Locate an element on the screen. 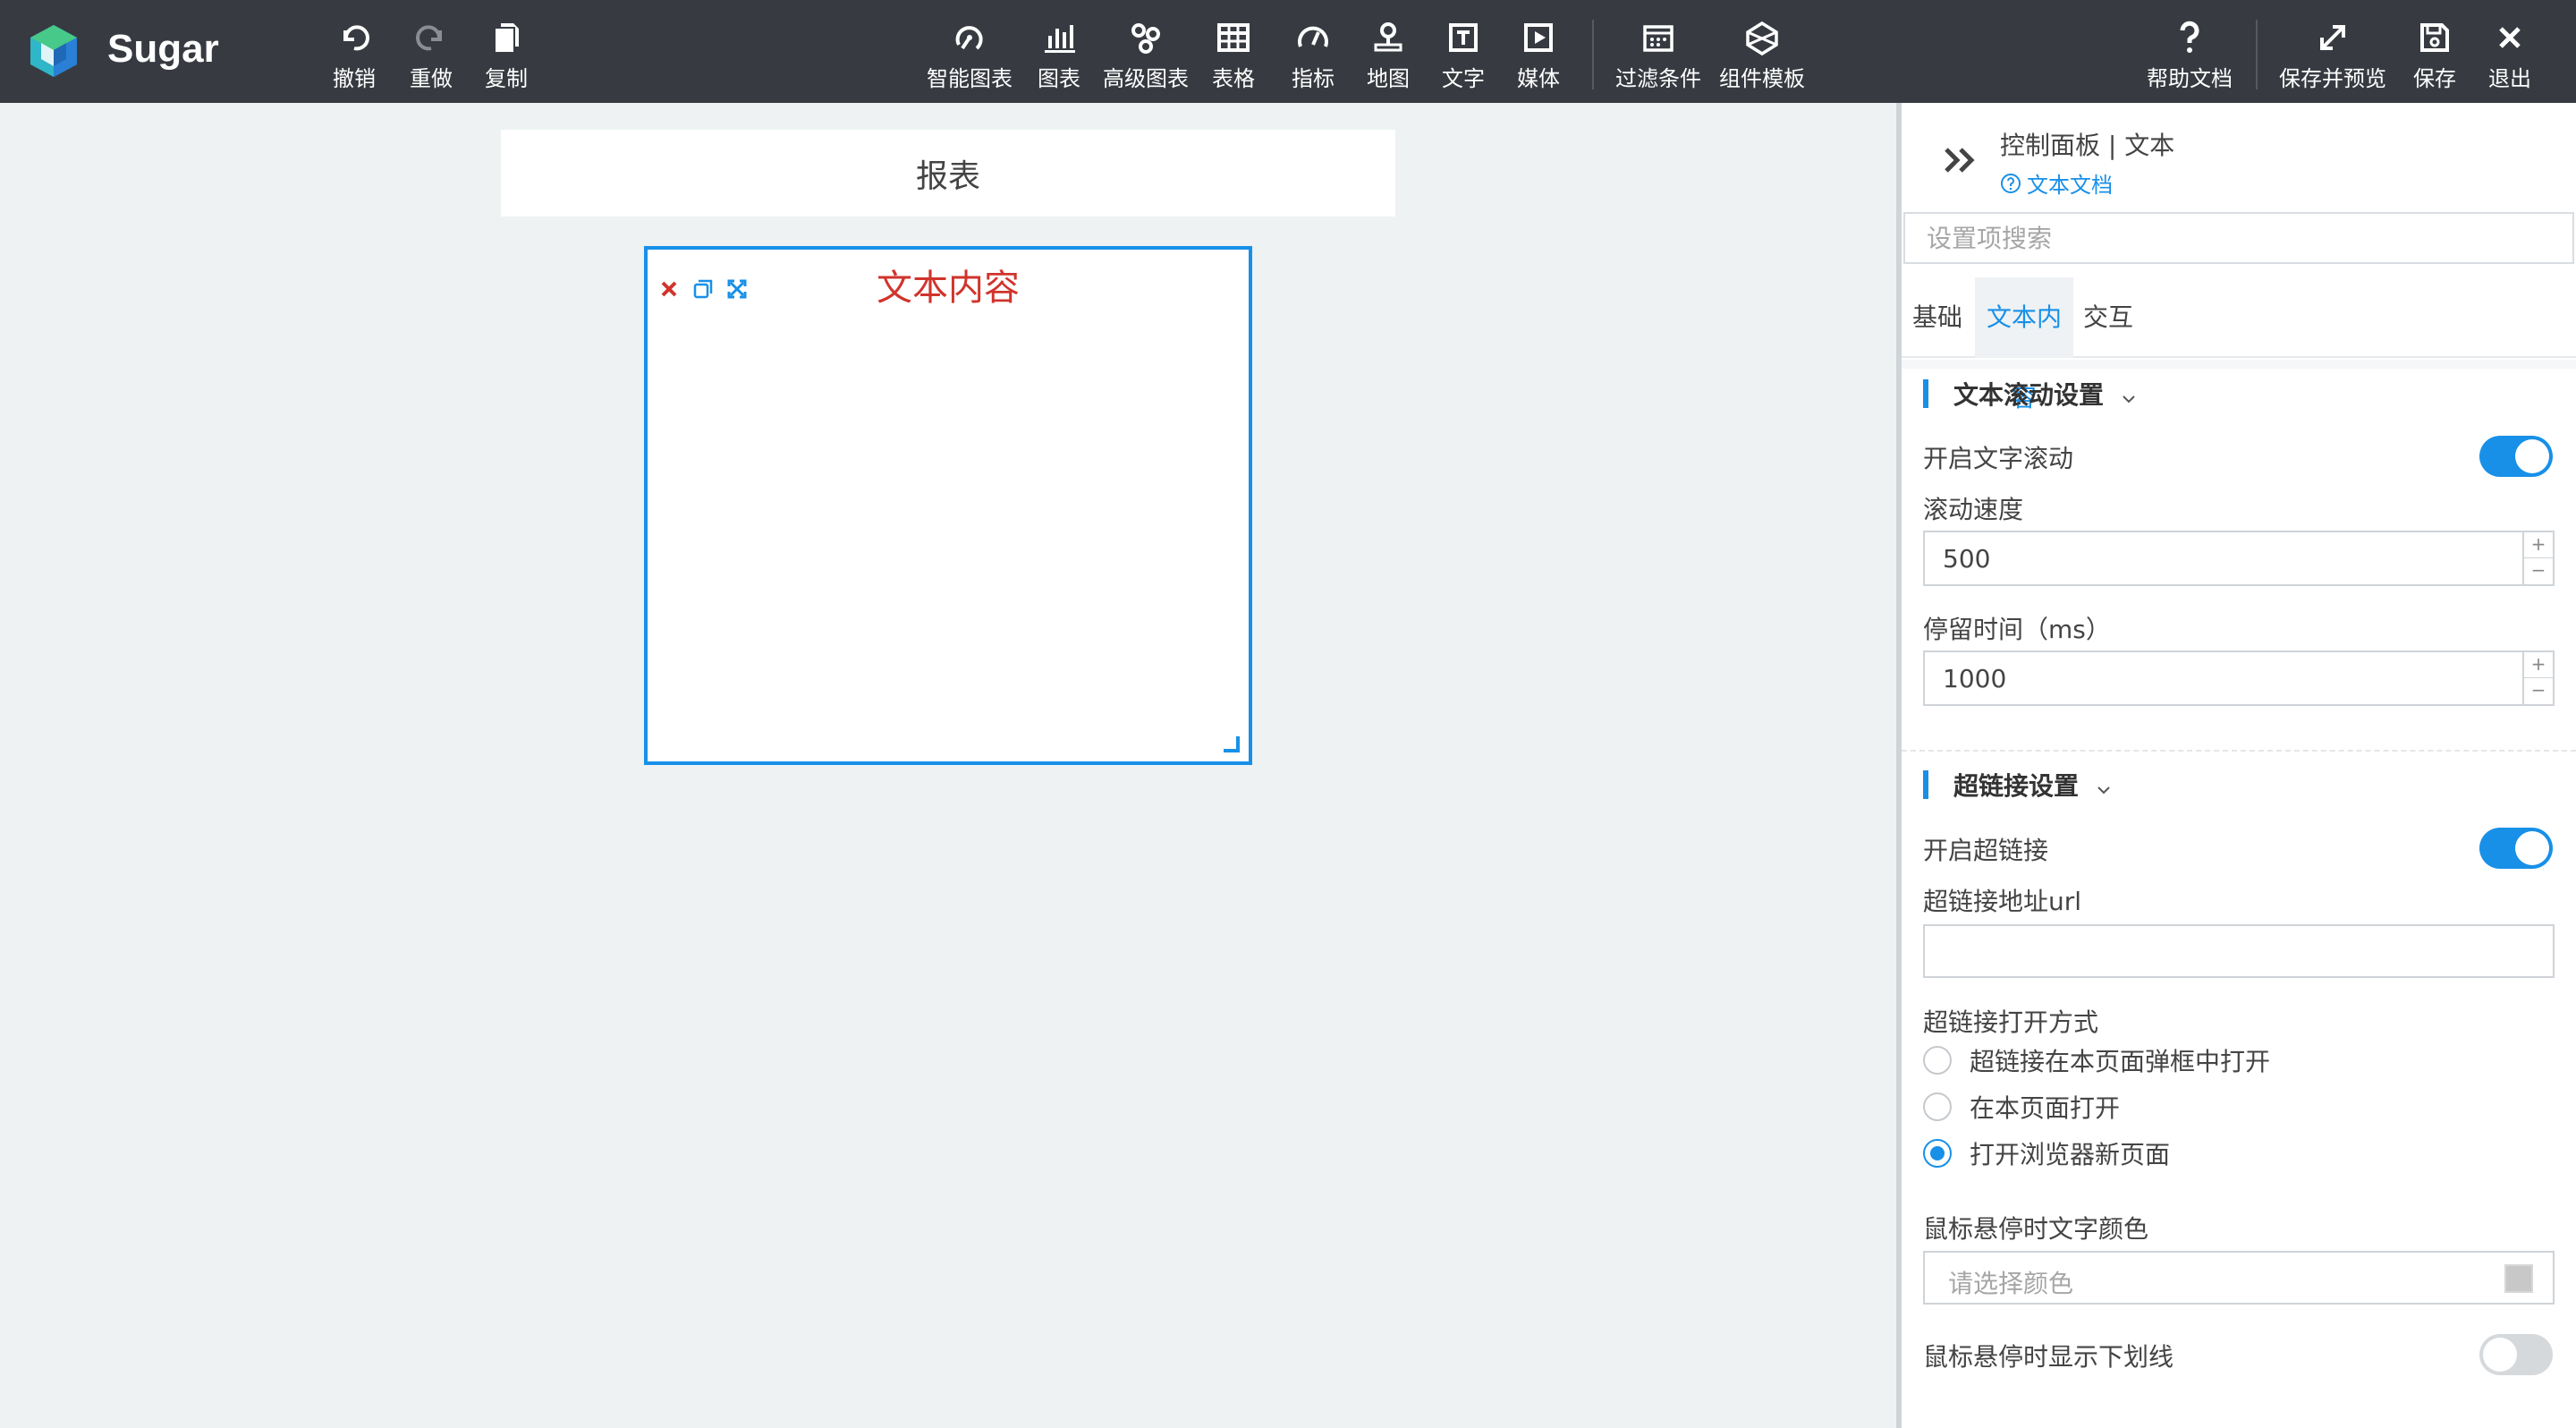  undo-icon is located at coordinates (354, 37).